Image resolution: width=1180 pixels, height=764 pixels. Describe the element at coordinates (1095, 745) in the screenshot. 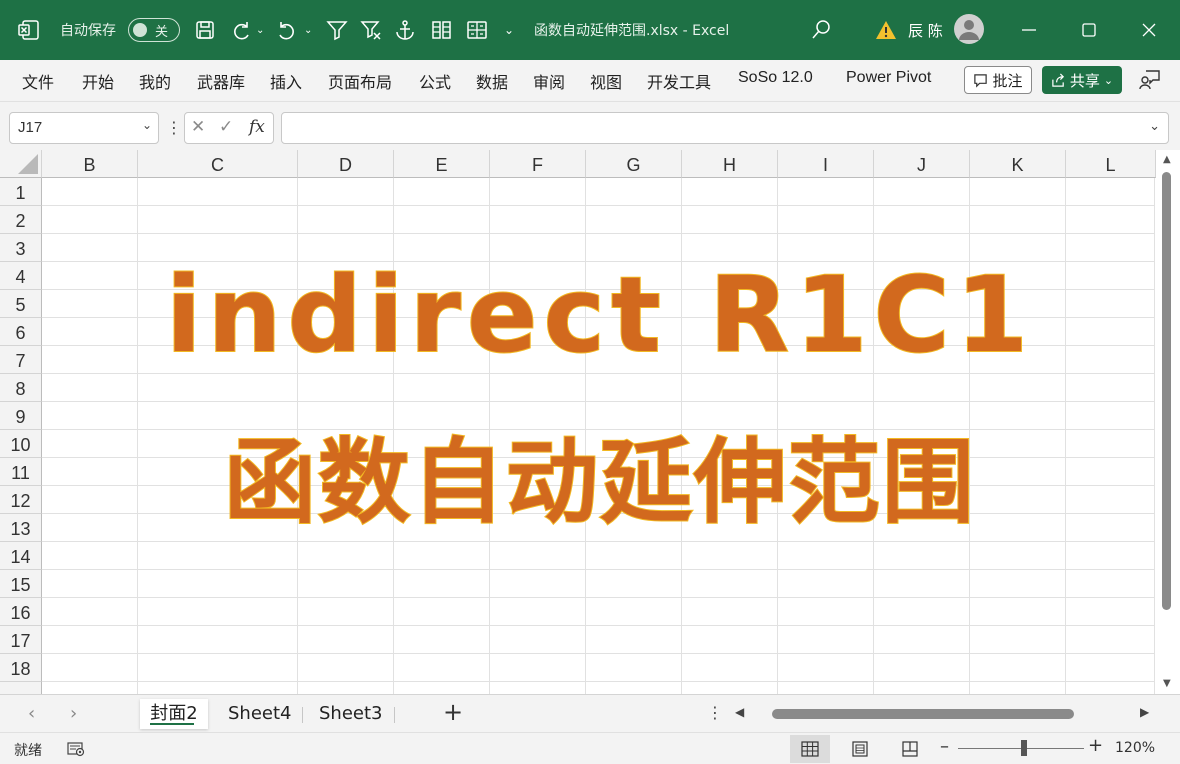

I see `zoom-in-icon: +` at that location.